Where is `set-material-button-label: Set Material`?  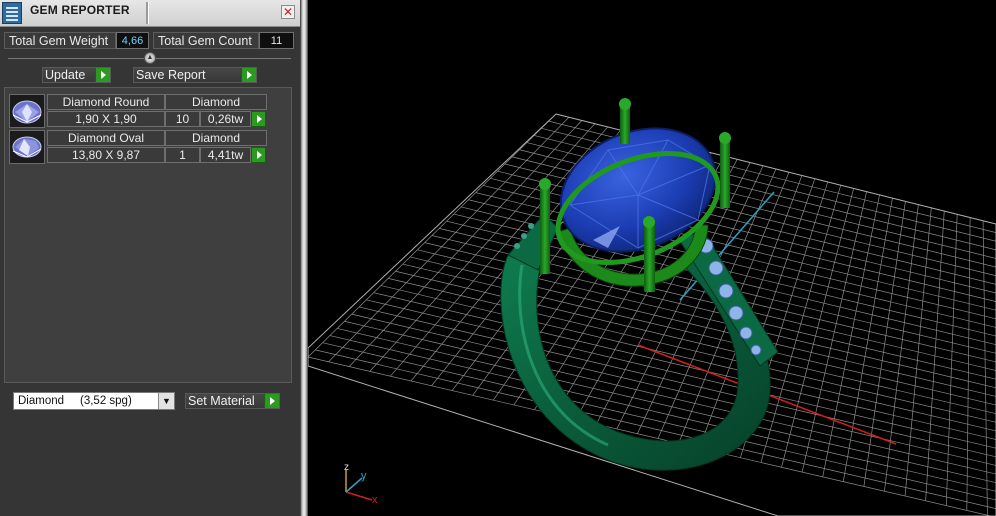
set-material-button-label: Set Material is located at coordinates (221, 401).